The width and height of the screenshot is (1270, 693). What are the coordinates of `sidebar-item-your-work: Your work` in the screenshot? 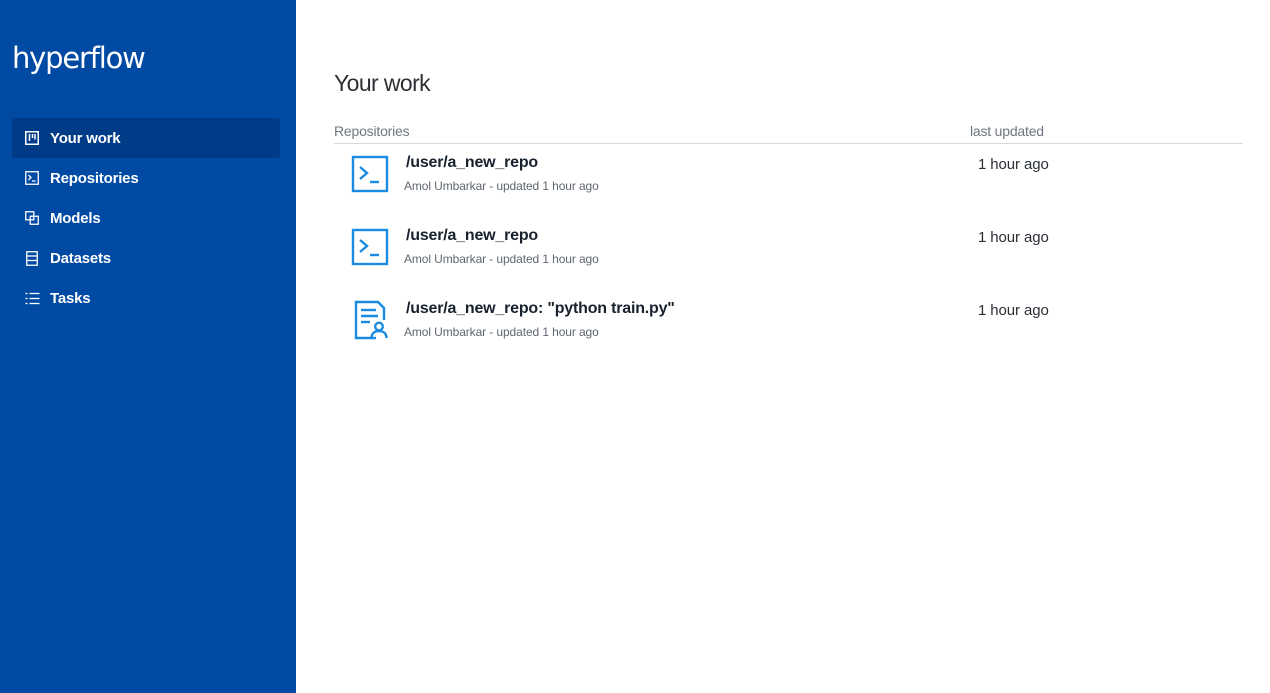 It's located at (146, 138).